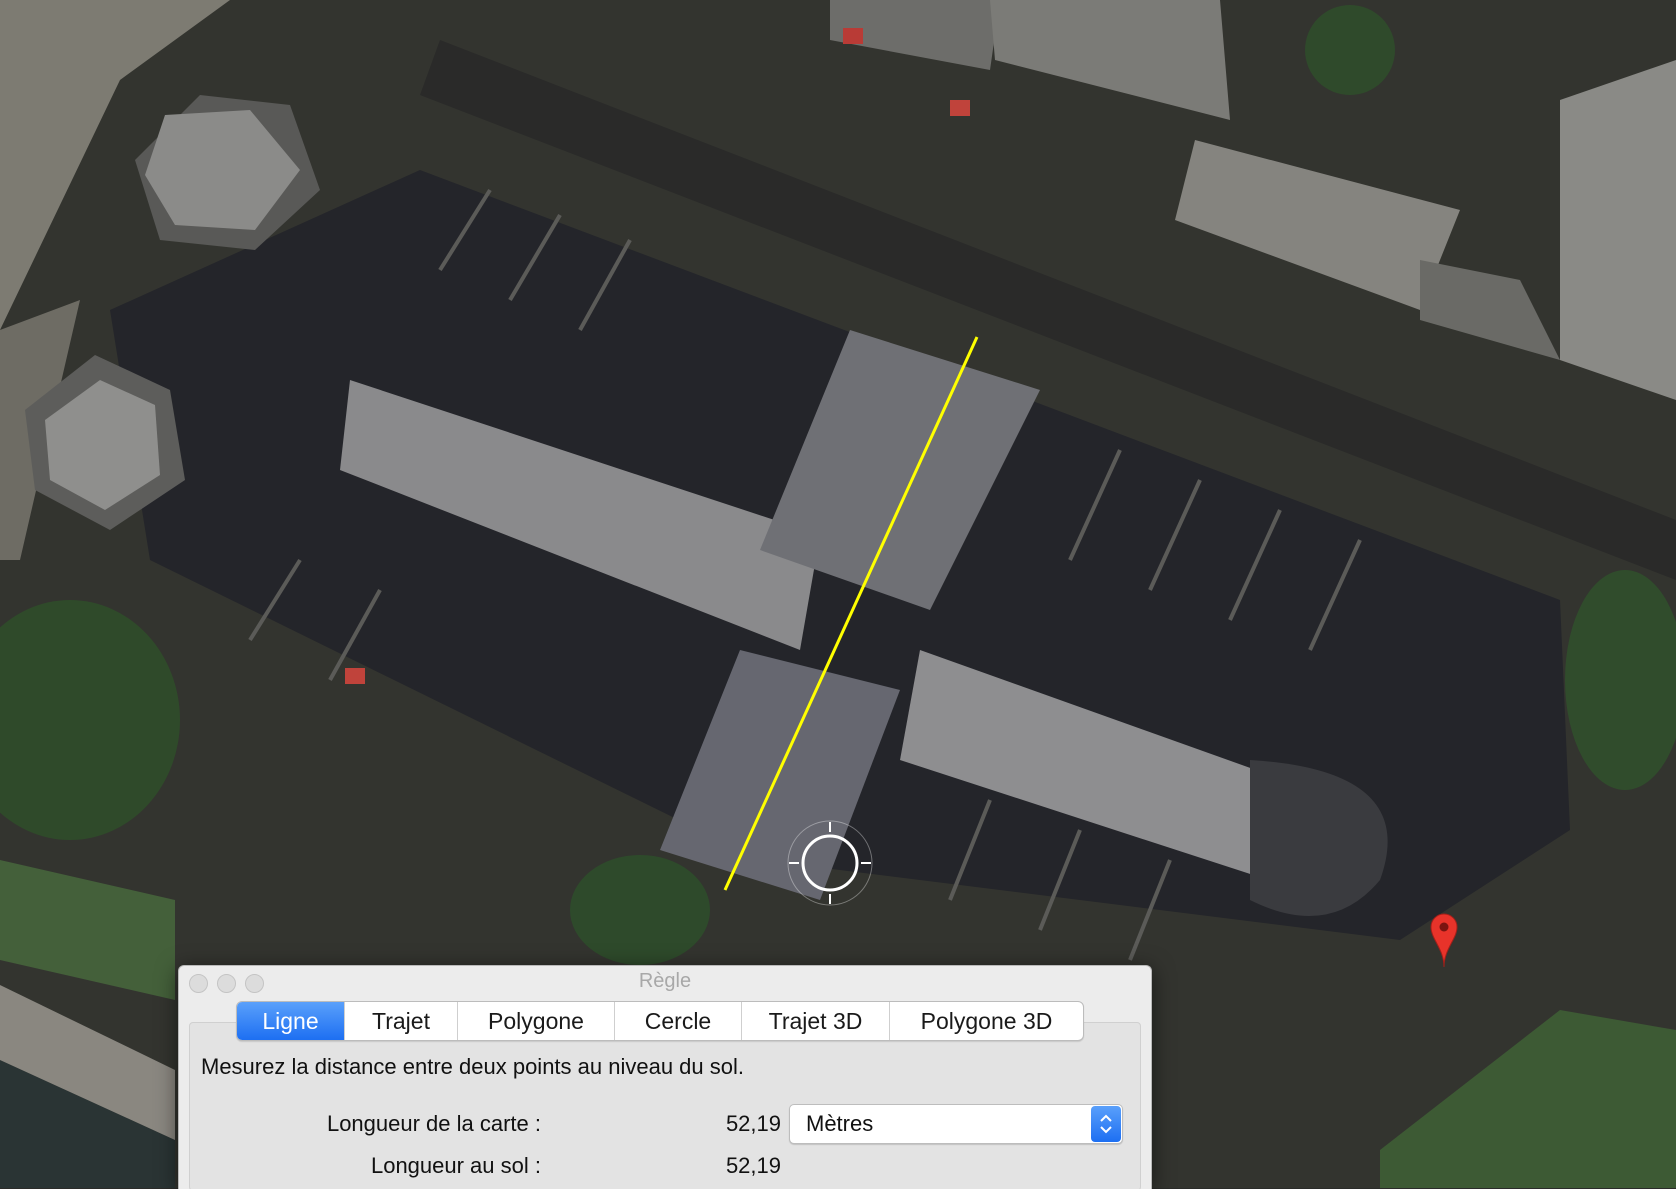 The height and width of the screenshot is (1189, 1676). I want to click on minimize-button, so click(226, 983).